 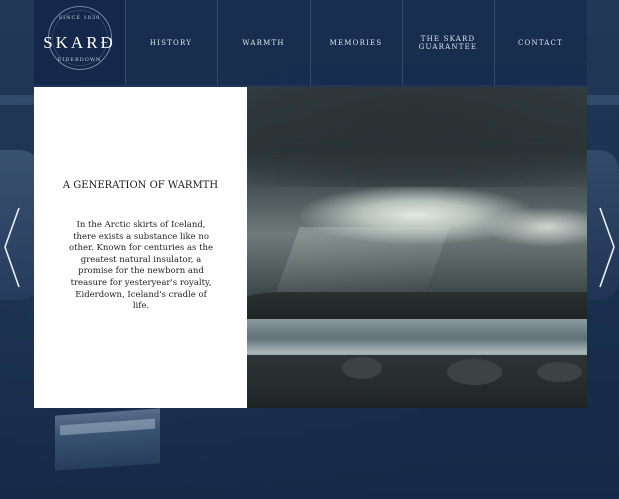 I want to click on nav-item-history: HISTORY, so click(x=171, y=42).